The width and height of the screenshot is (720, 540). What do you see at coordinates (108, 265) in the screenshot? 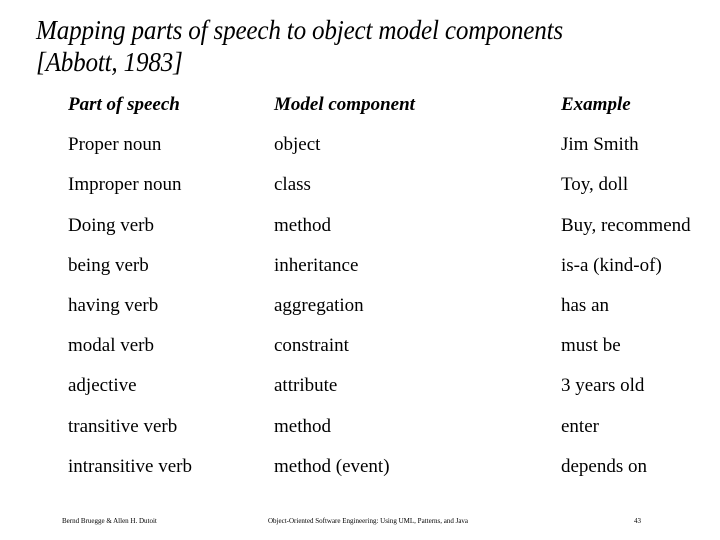
I see `part-of-speech-cell: being verb` at bounding box center [108, 265].